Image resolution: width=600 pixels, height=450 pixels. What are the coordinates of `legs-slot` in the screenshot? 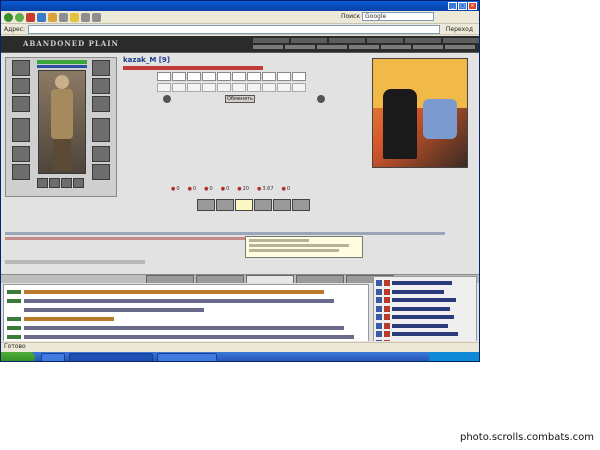 It's located at (101, 154).